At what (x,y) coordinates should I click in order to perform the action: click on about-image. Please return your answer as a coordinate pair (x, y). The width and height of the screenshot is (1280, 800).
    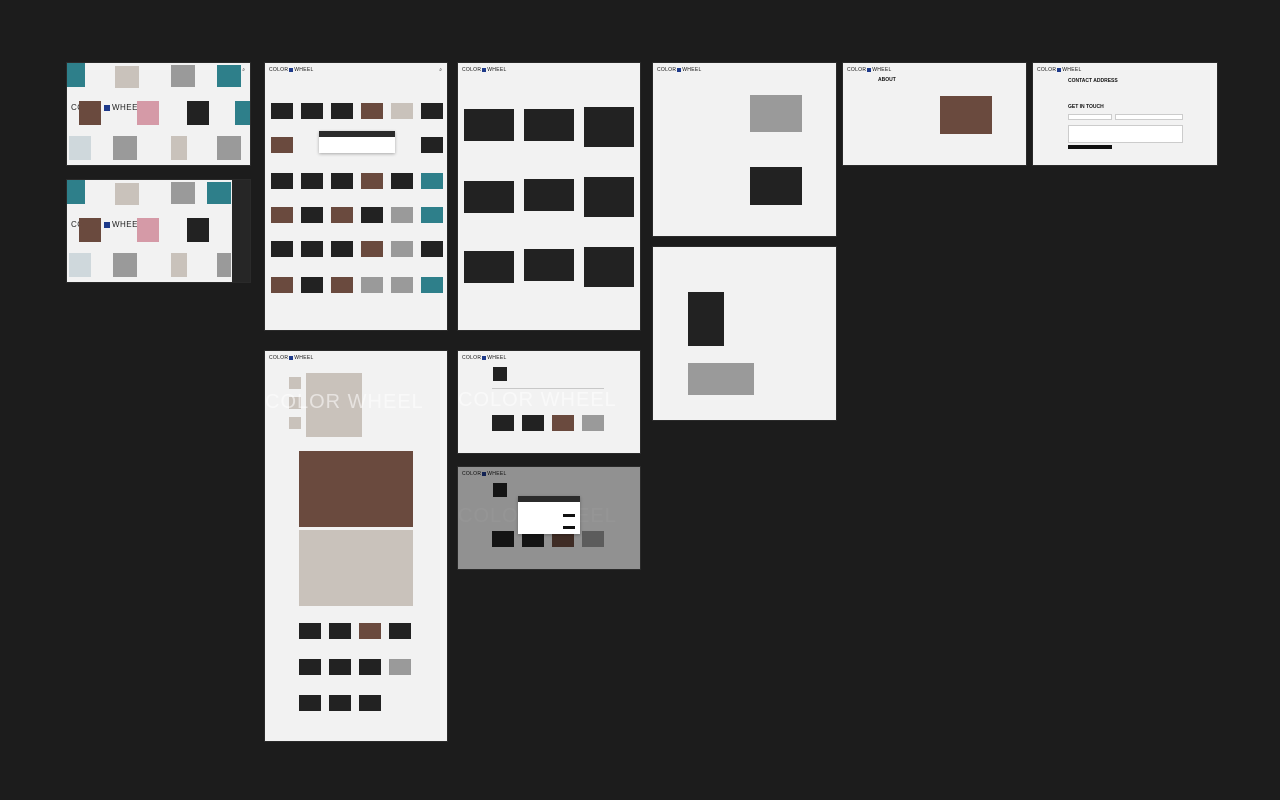
    Looking at the image, I should click on (966, 115).